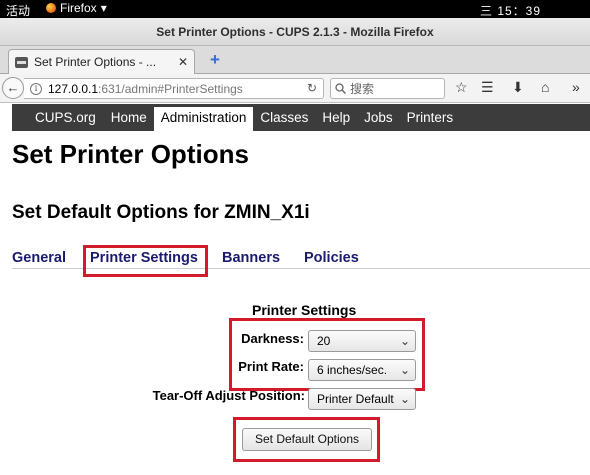  Describe the element at coordinates (36, 88) in the screenshot. I see `site-info-icon: i` at that location.